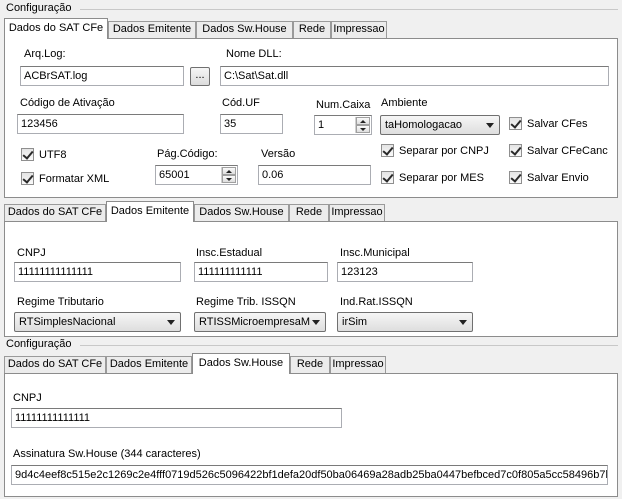  I want to click on codigo-ativacao-label: Código de Ativação, so click(67, 103).